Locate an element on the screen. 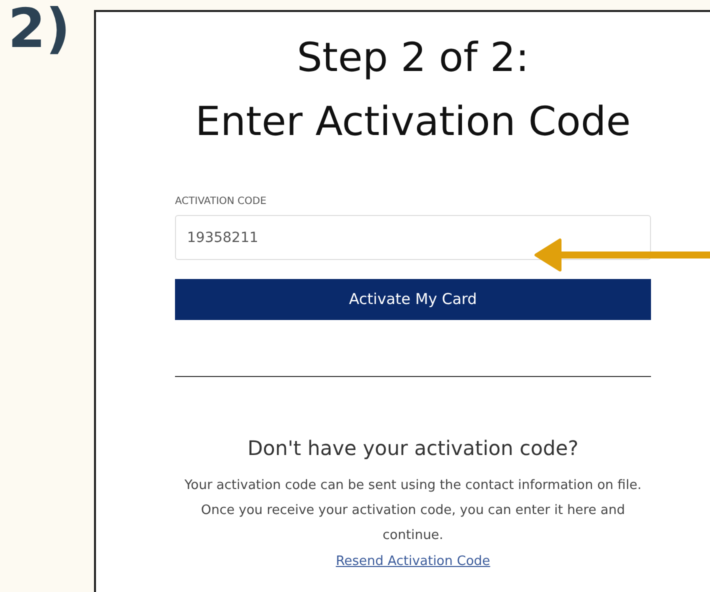 The image size is (710, 592). arrow-icon is located at coordinates (622, 255).